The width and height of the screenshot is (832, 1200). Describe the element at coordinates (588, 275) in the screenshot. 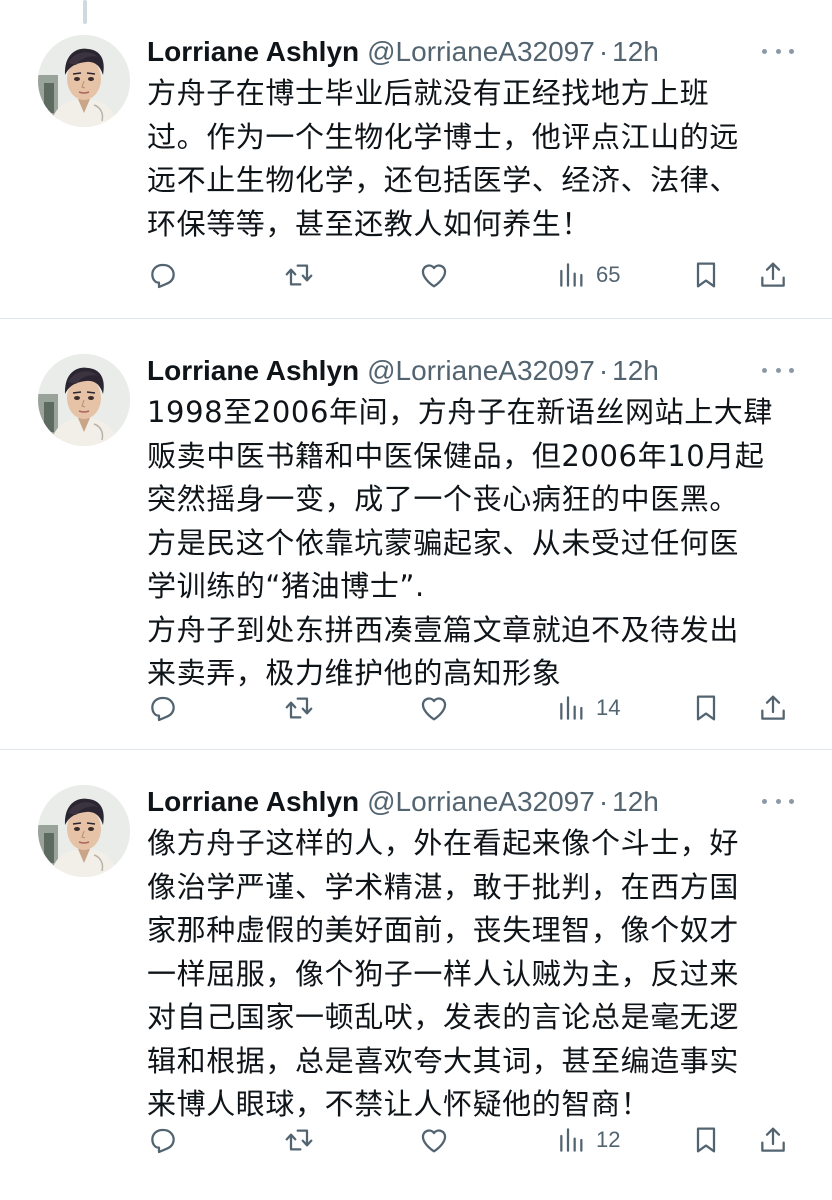

I see `views-button: 65` at that location.